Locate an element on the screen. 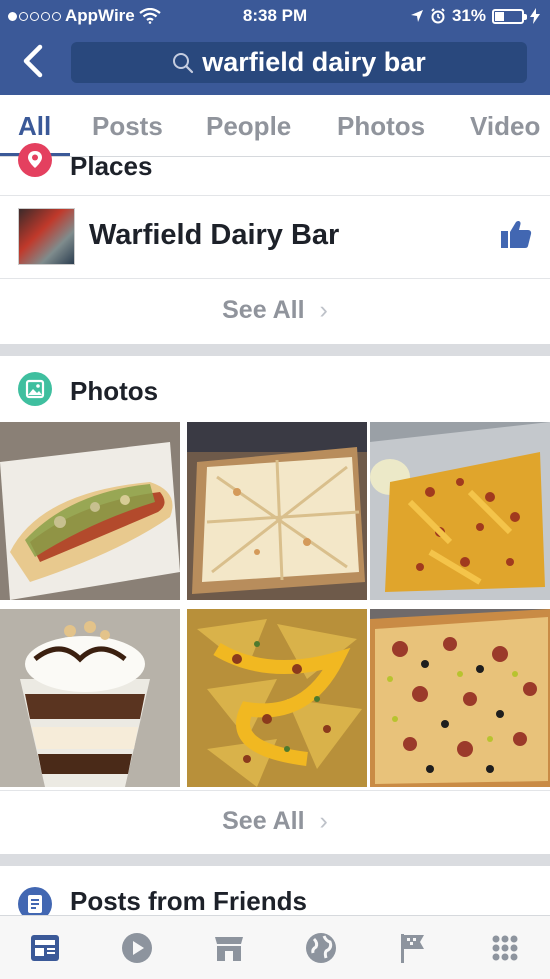 This screenshot has height=979, width=550. alarm-icon is located at coordinates (438, 16).